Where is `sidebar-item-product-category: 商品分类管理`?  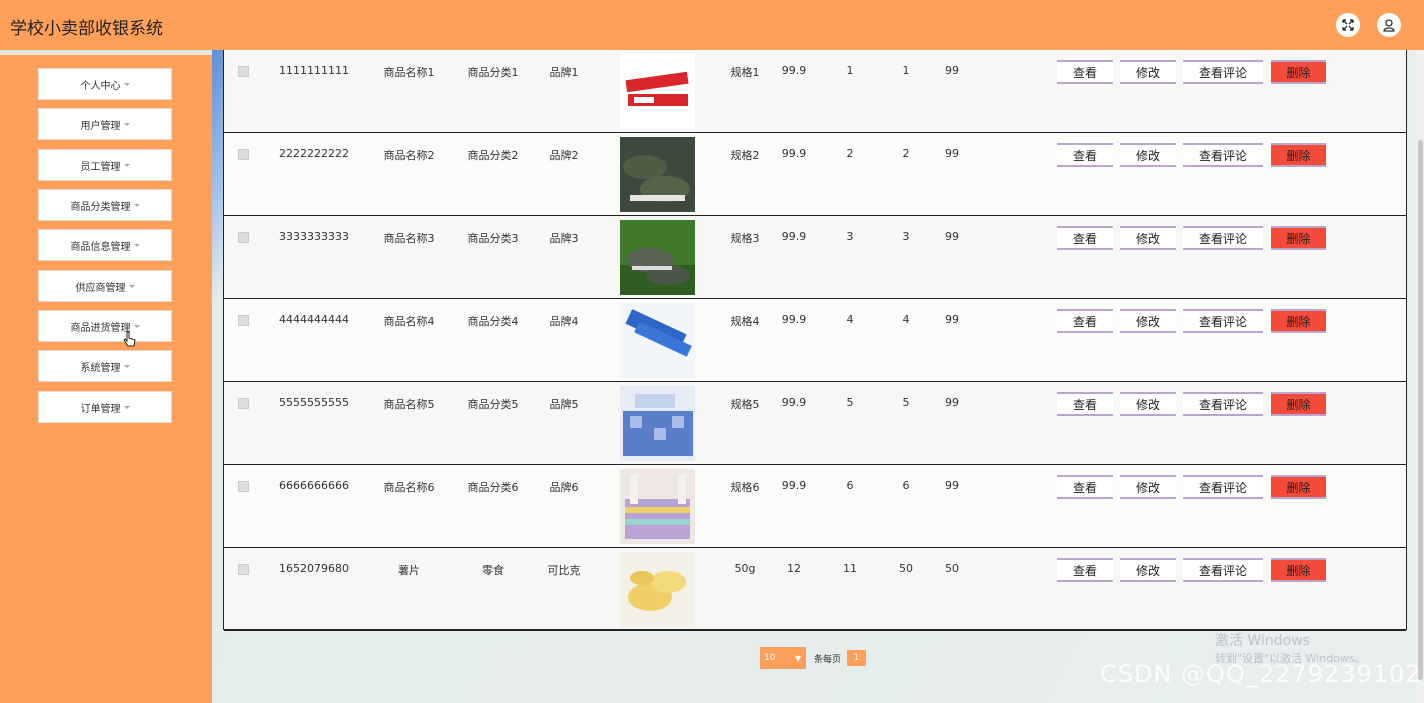 sidebar-item-product-category: 商品分类管理 is located at coordinates (105, 205).